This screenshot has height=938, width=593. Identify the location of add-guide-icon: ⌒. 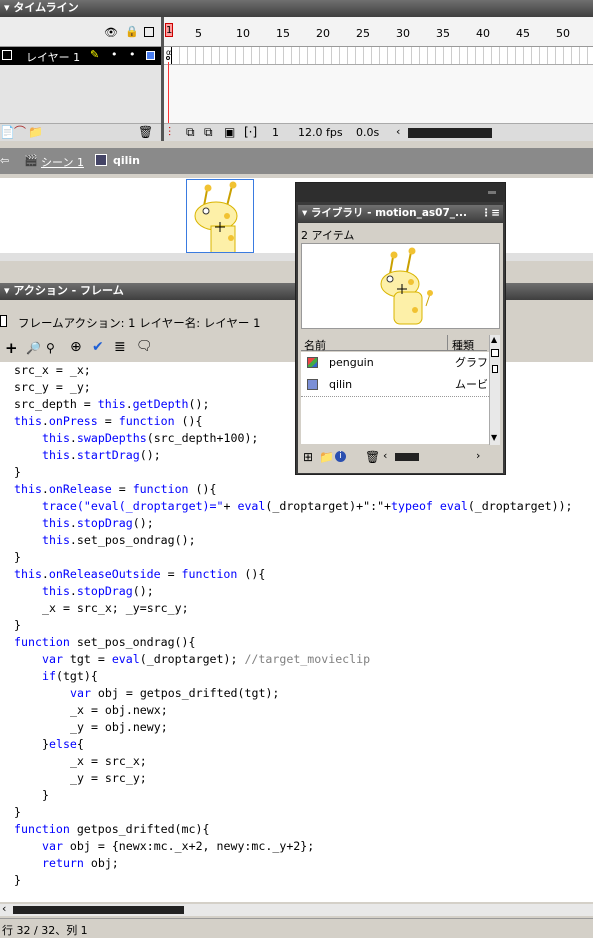
(20, 132).